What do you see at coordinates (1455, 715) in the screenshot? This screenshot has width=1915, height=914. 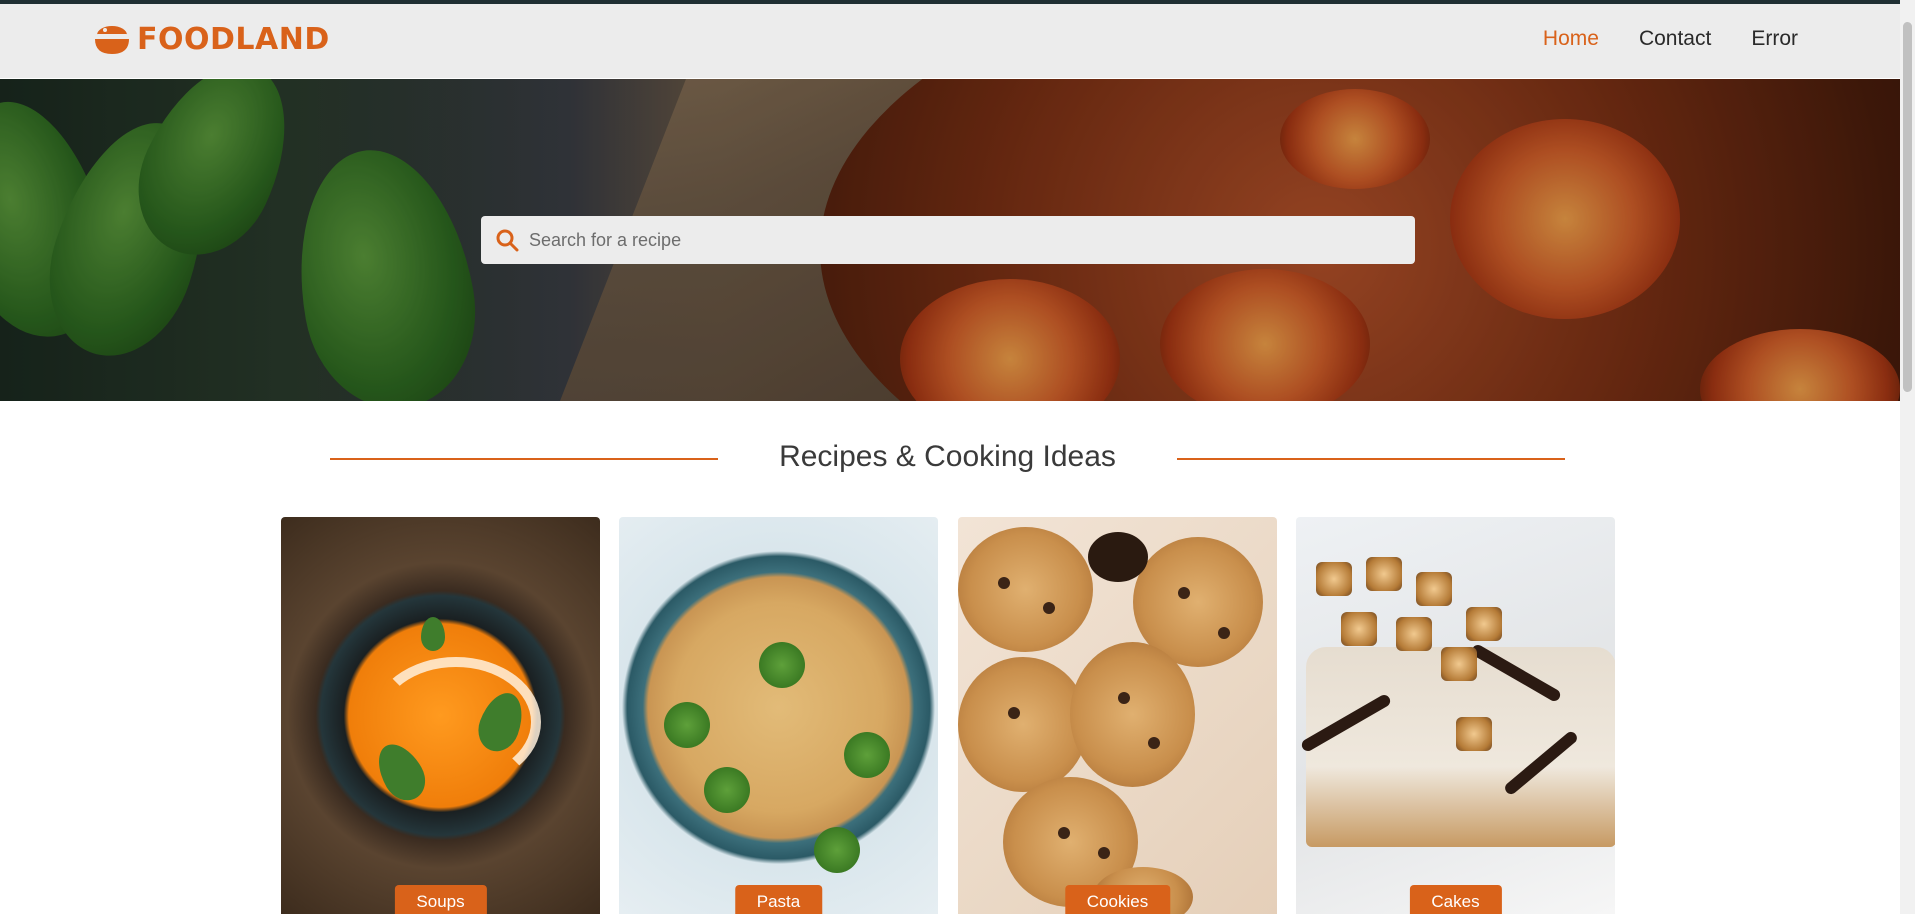 I see `category-card-cakes: Cakes` at bounding box center [1455, 715].